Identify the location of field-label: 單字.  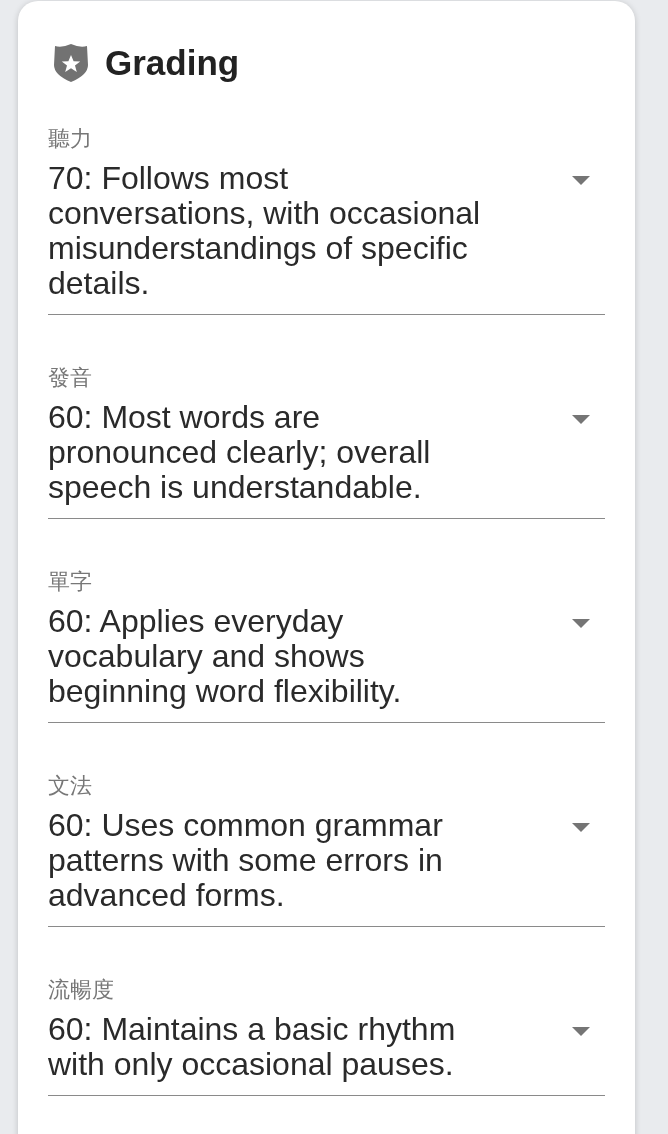
(70, 582).